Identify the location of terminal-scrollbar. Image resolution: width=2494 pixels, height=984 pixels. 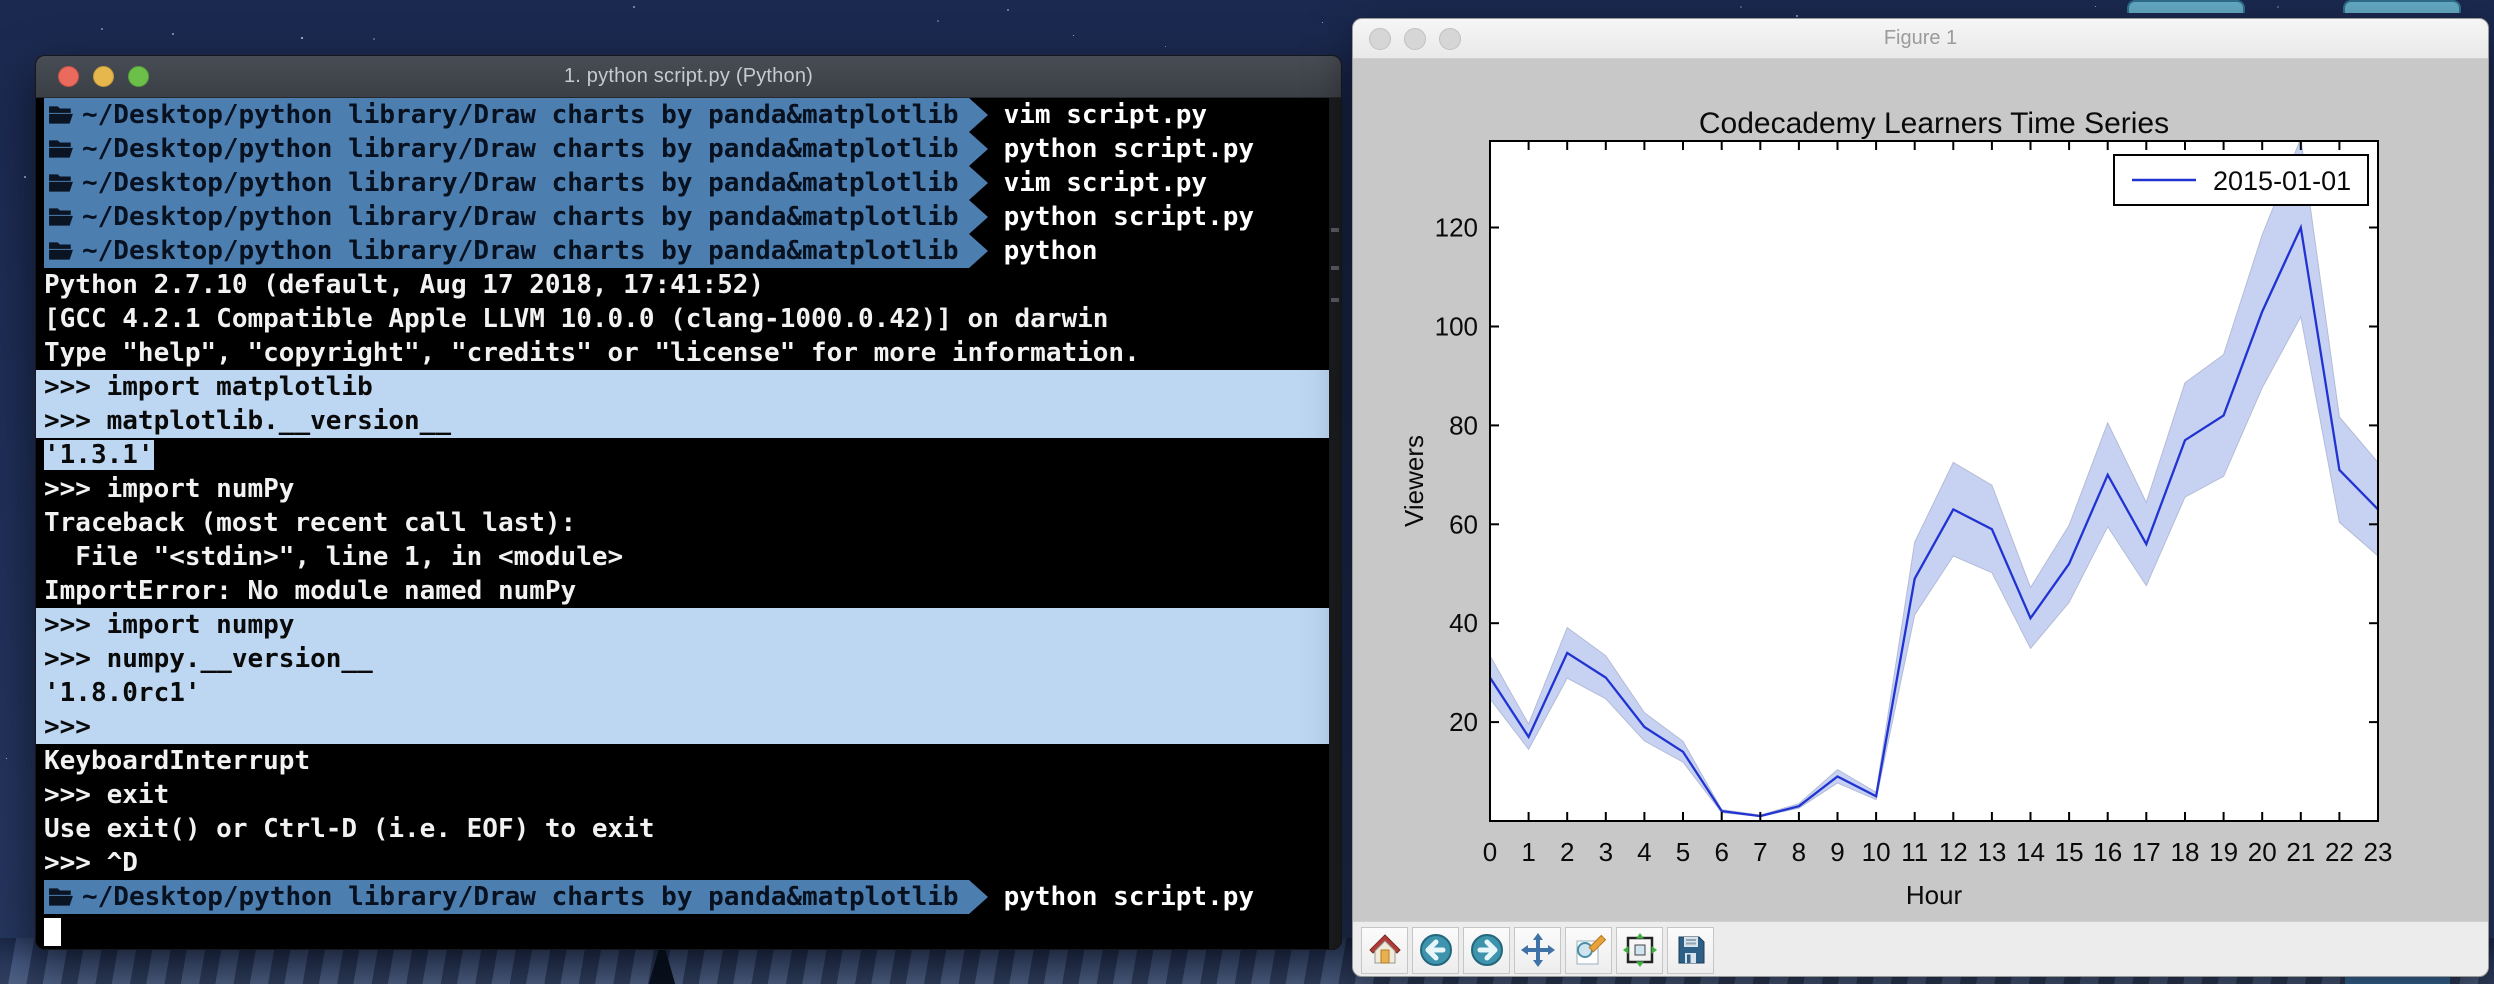
(1335, 523).